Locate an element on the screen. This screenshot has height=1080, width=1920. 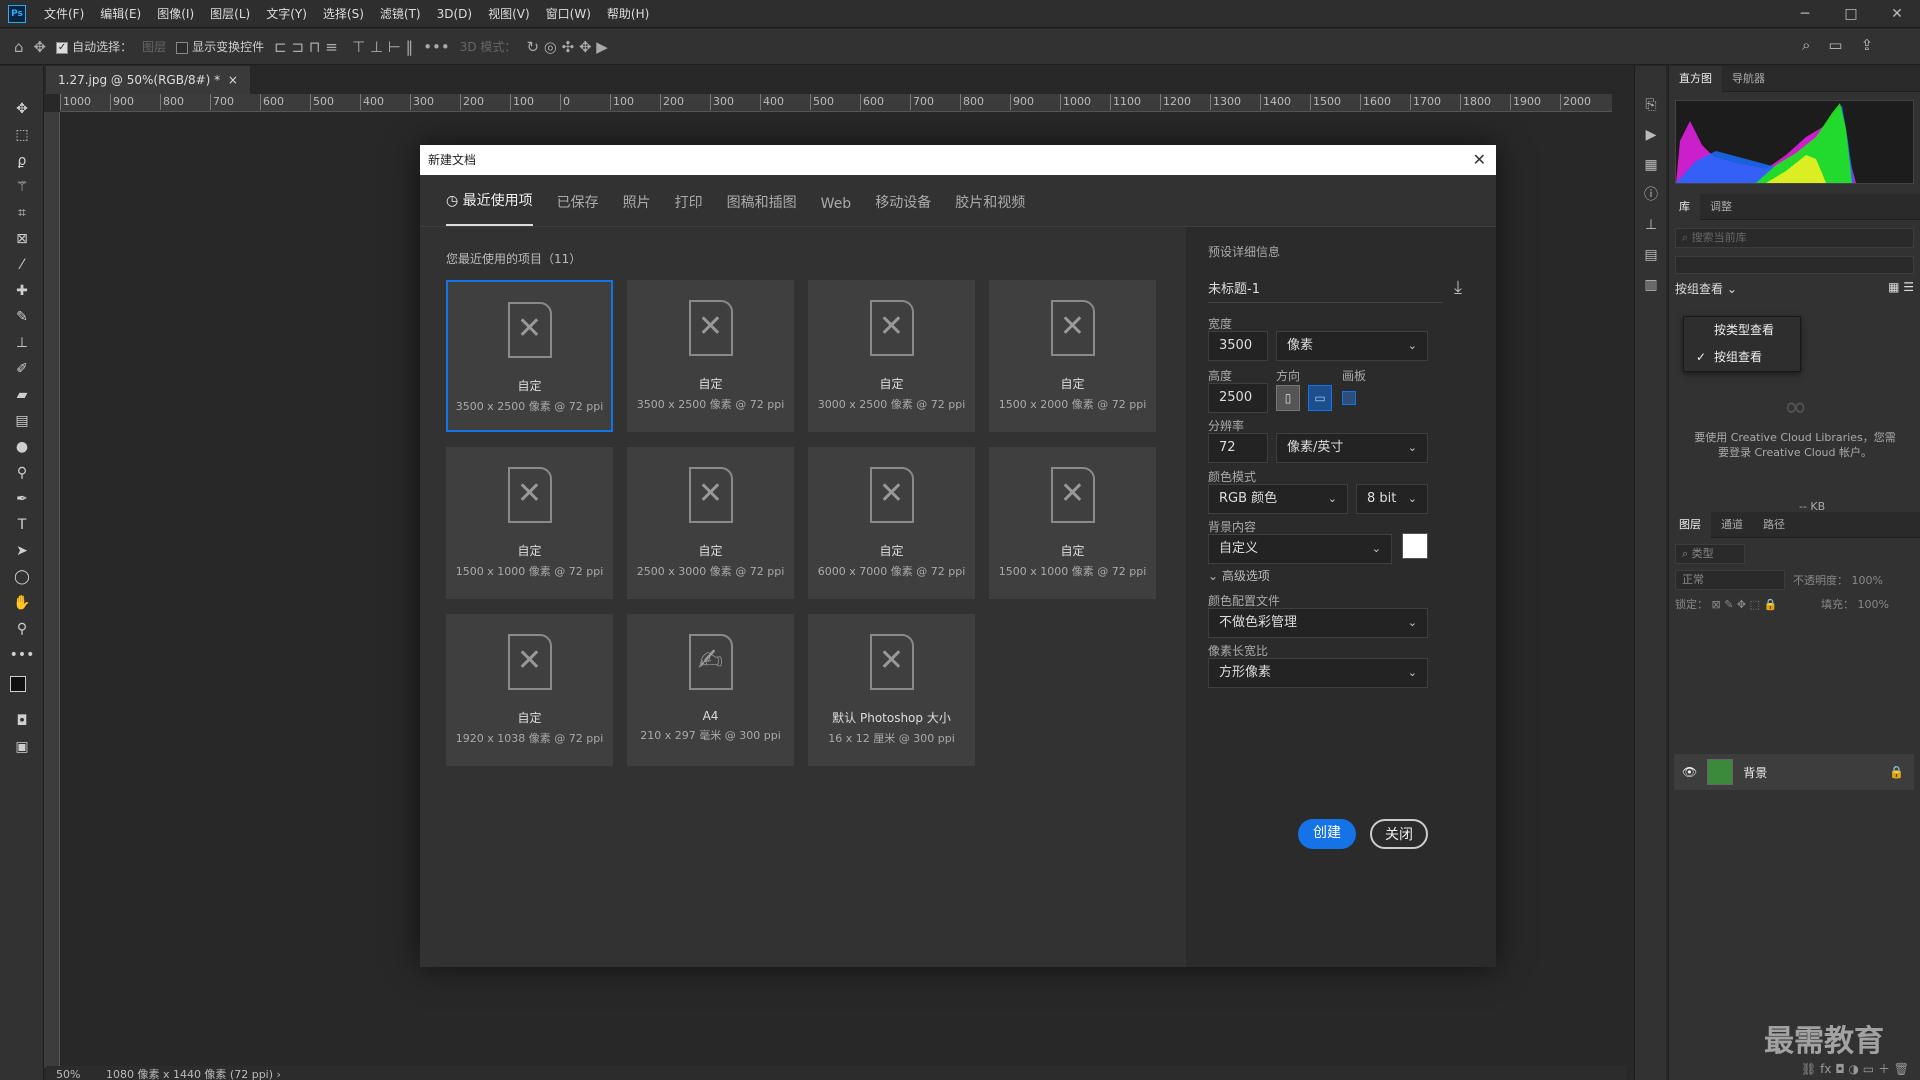
menu-view: 视图(V) is located at coordinates (509, 13).